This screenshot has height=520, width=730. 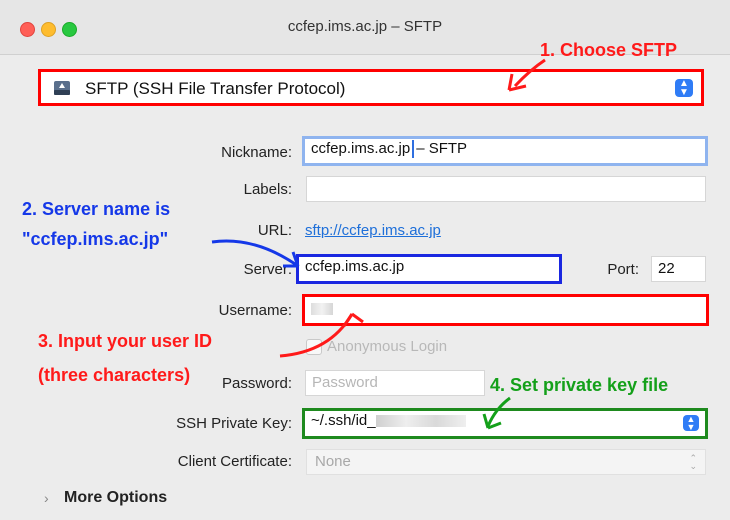 I want to click on arrow-step4, so click(x=498, y=411).